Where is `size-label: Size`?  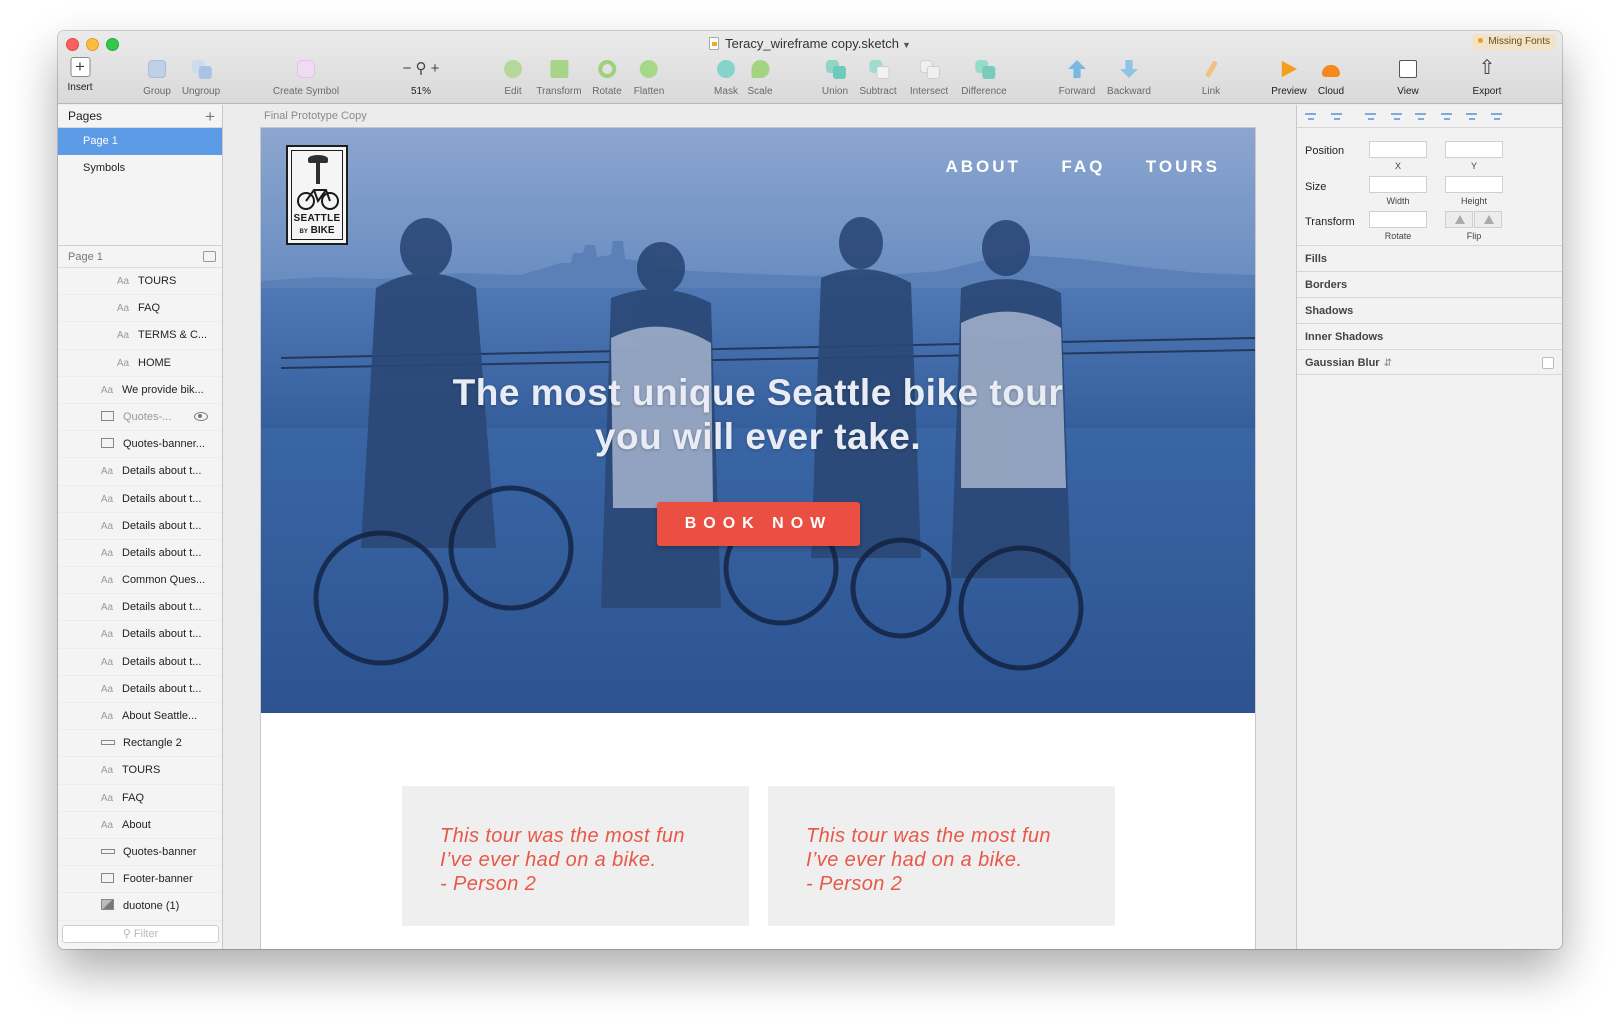 size-label: Size is located at coordinates (1316, 187).